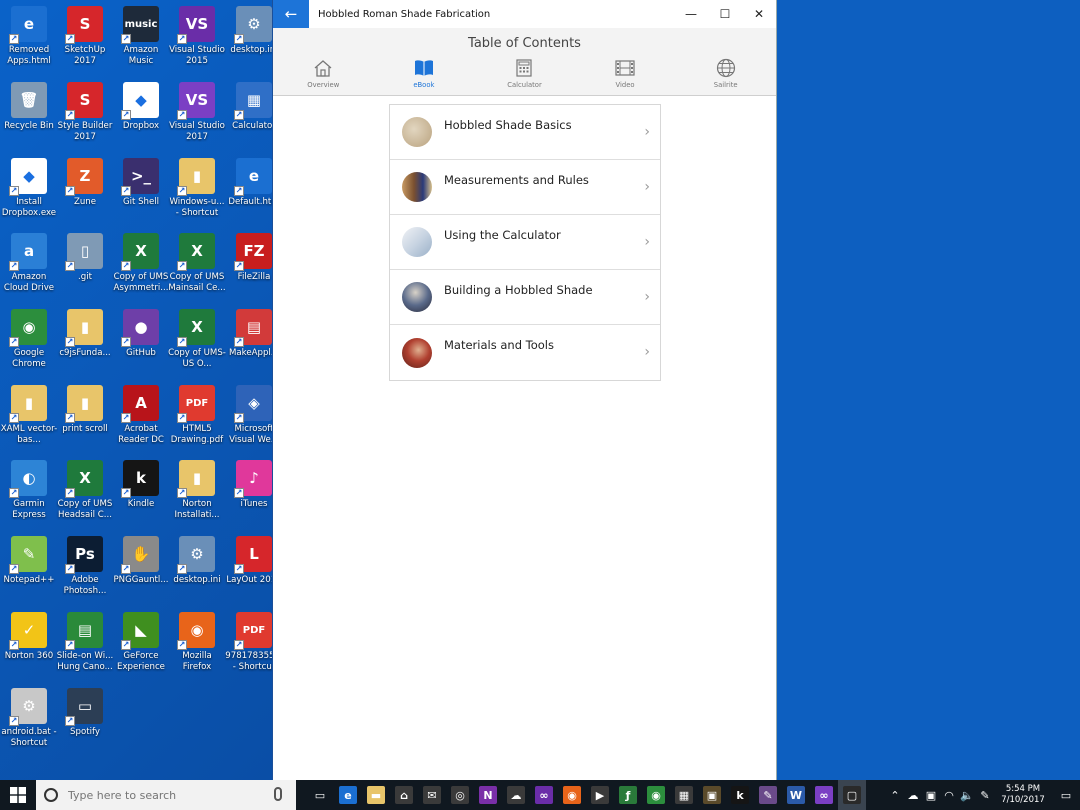 This screenshot has height=810, width=1080. Describe the element at coordinates (628, 795) in the screenshot. I see `taskbar-app-formula: ƒ` at that location.